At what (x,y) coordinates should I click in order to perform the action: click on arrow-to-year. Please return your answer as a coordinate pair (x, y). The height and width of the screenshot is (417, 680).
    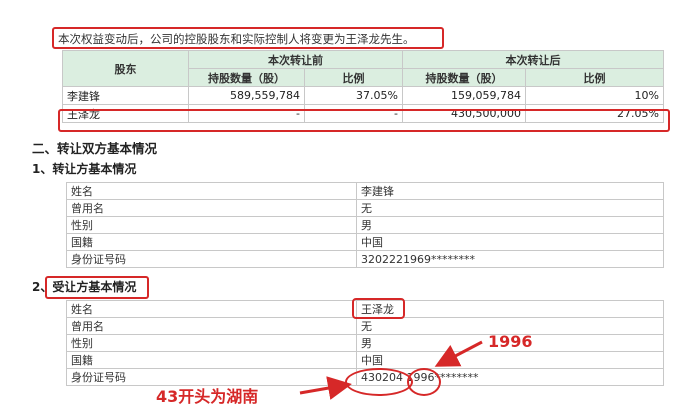
    Looking at the image, I should click on (458, 353).